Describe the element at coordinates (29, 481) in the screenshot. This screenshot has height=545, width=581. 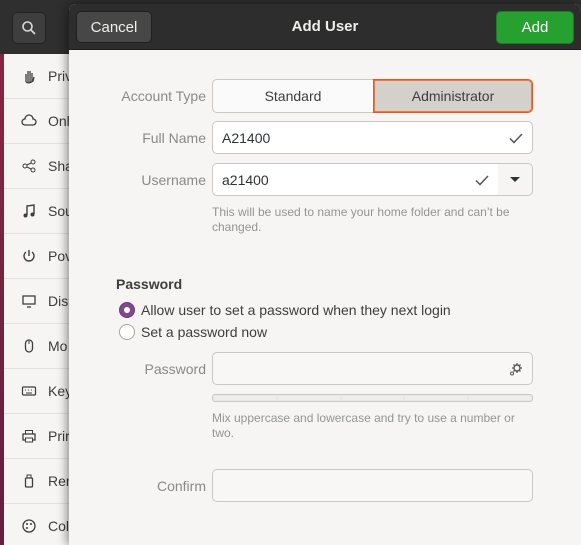
I see `usb-icon` at that location.